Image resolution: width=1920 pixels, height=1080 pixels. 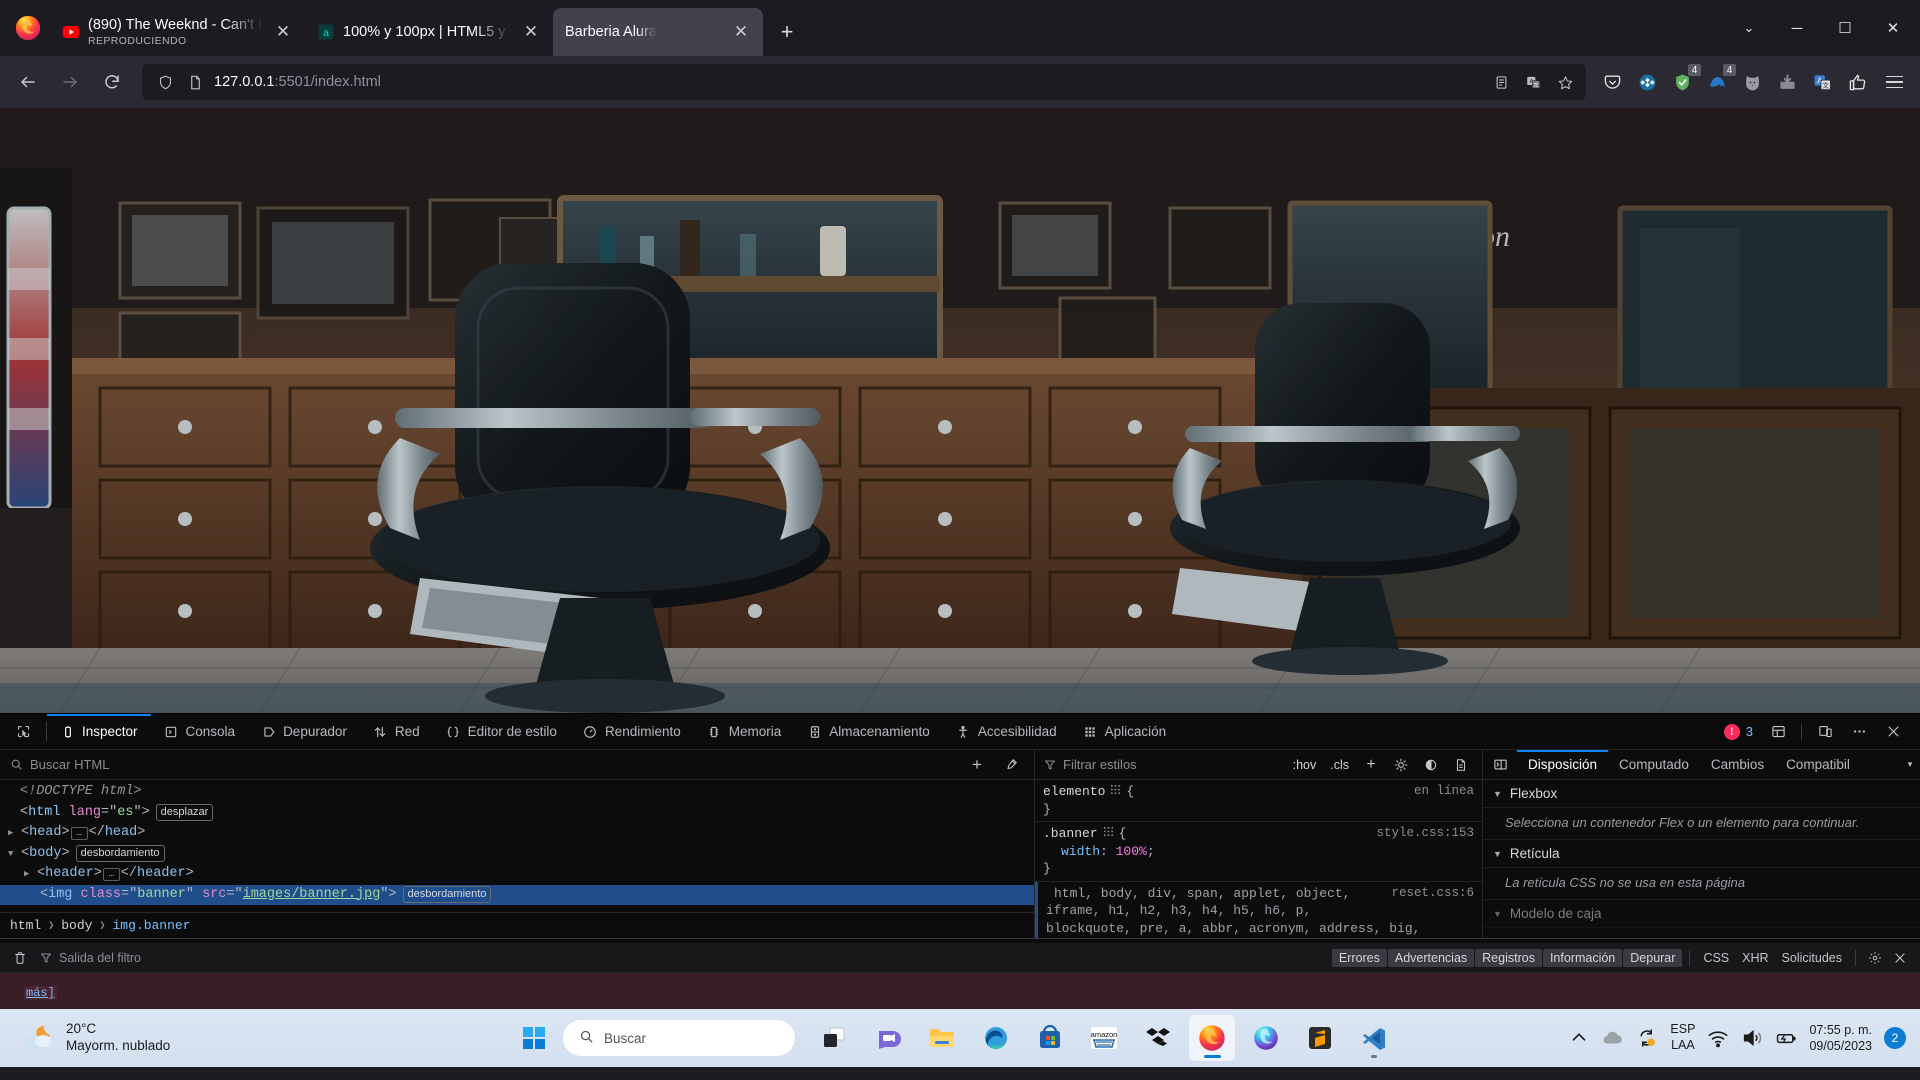 I want to click on shield-icon, so click(x=165, y=82).